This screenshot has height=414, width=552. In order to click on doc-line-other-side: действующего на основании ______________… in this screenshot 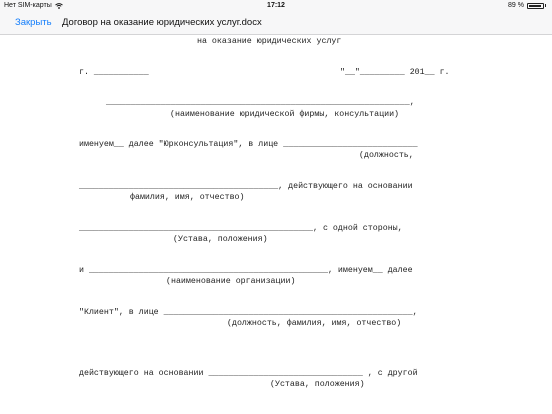, I will do `click(248, 373)`.